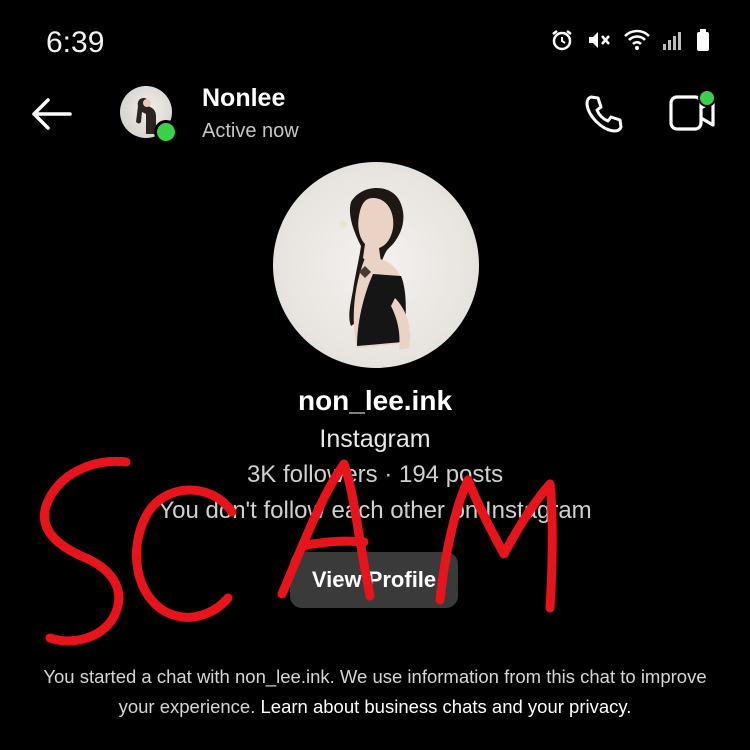 The height and width of the screenshot is (750, 750). What do you see at coordinates (562, 40) in the screenshot?
I see `alarm-icon` at bounding box center [562, 40].